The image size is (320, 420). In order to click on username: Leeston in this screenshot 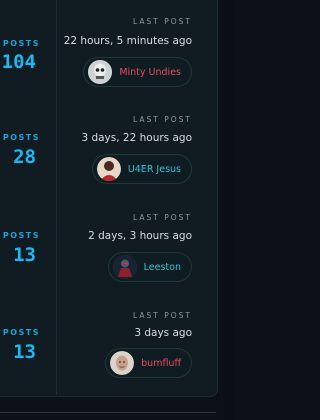, I will do `click(162, 267)`.